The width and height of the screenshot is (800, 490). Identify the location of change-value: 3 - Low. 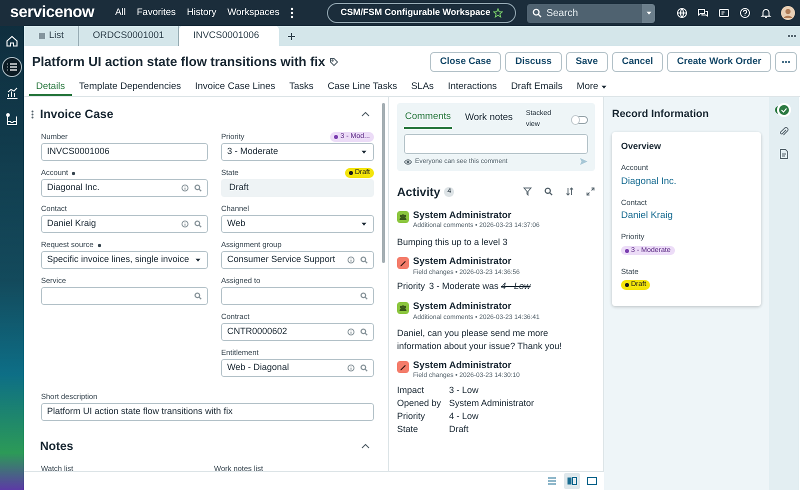
(464, 390).